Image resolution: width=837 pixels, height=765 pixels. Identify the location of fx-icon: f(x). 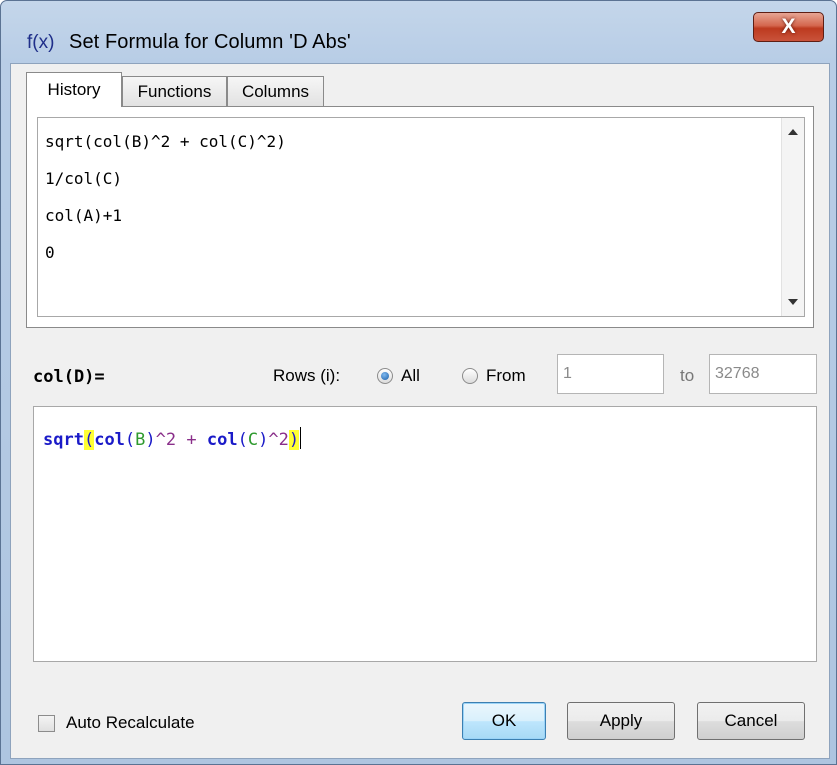
(41, 42).